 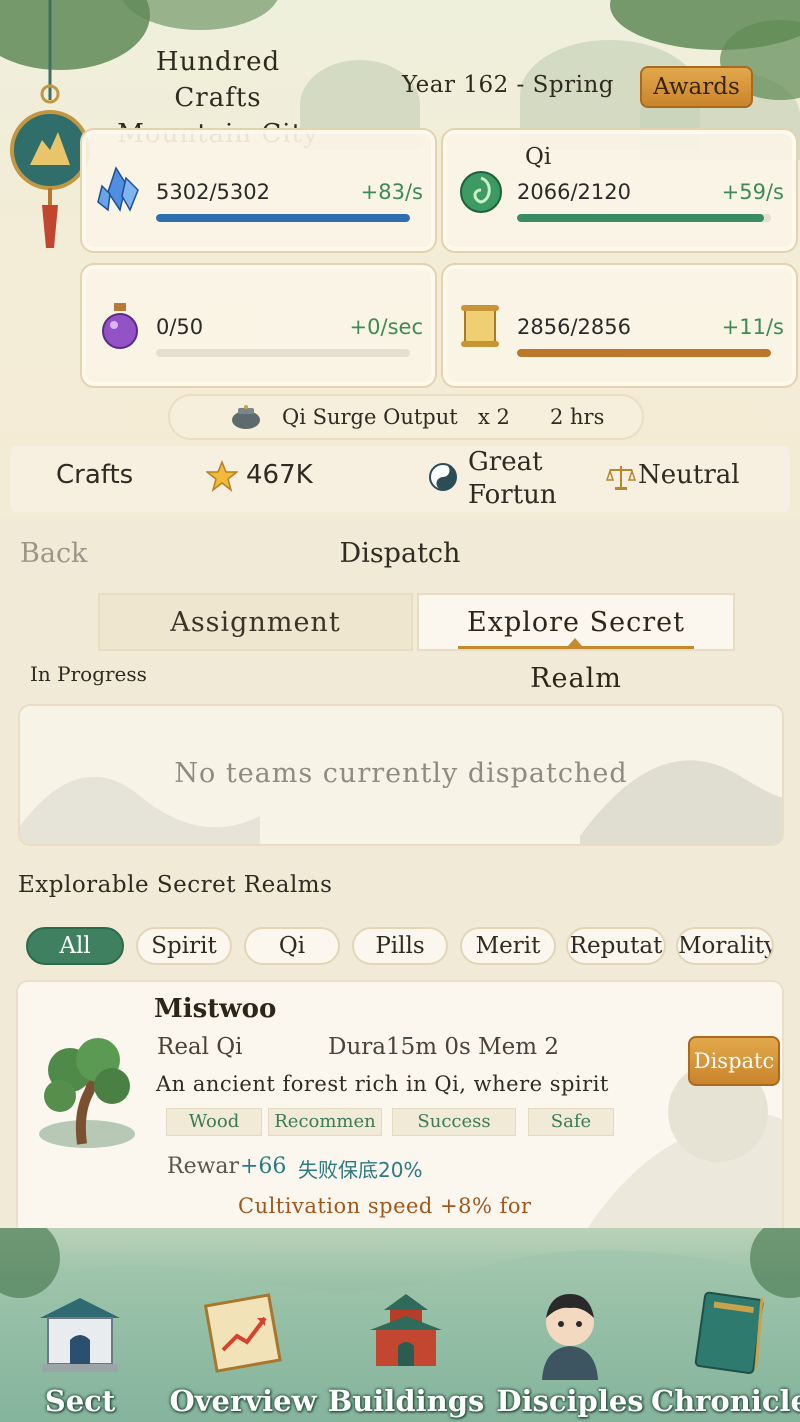 What do you see at coordinates (385, 1206) in the screenshot?
I see `cultivation-bonus: Cultivation speed +8% for` at bounding box center [385, 1206].